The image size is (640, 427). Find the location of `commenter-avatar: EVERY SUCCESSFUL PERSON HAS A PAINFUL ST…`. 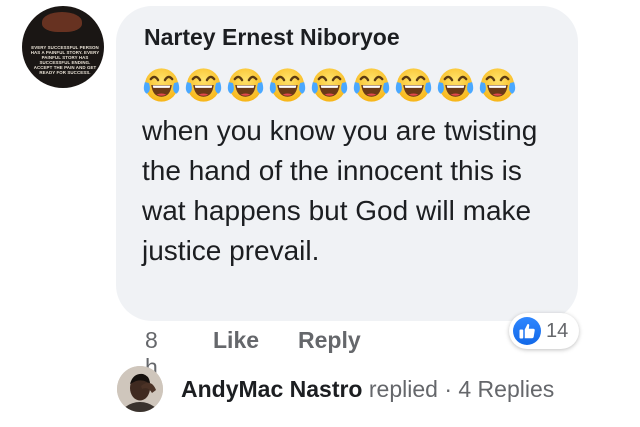

commenter-avatar: EVERY SUCCESSFUL PERSON HAS A PAINFUL ST… is located at coordinates (63, 47).